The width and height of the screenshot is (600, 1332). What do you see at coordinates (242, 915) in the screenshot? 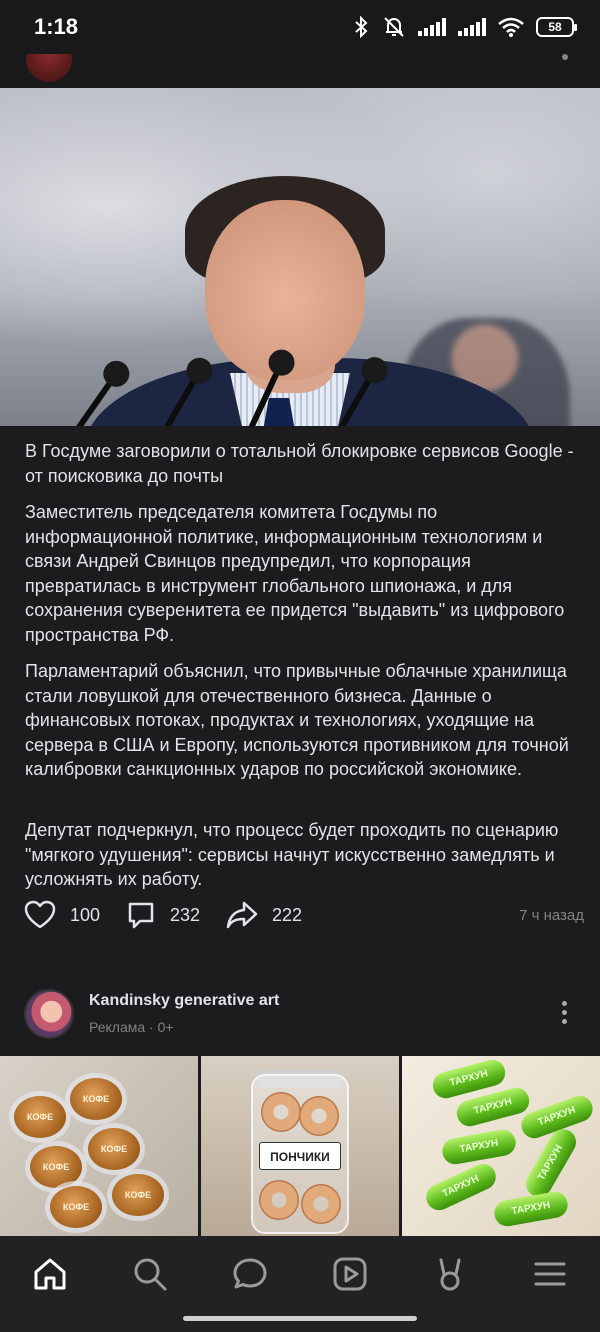
I see `share-icon` at bounding box center [242, 915].